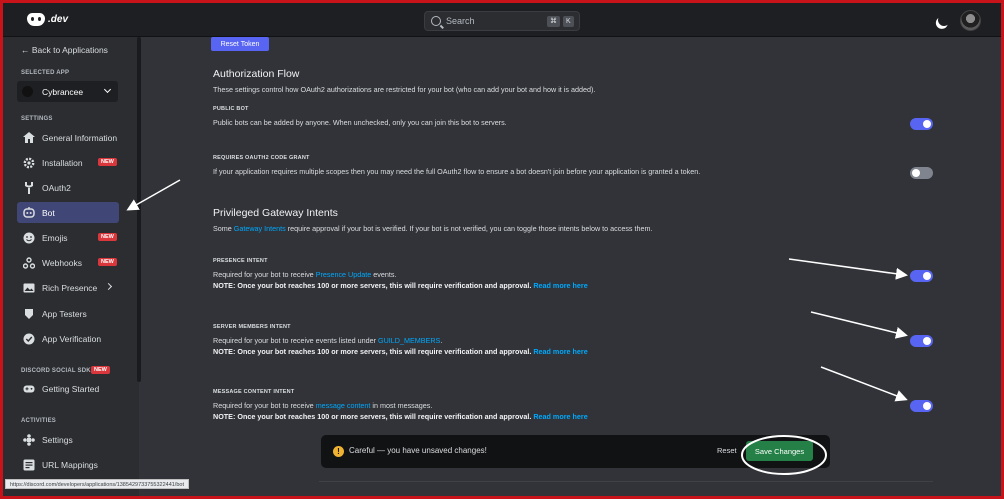 Image resolution: width=1004 pixels, height=499 pixels. What do you see at coordinates (63, 91) in the screenshot?
I see `app-name: Cybrancee` at bounding box center [63, 91].